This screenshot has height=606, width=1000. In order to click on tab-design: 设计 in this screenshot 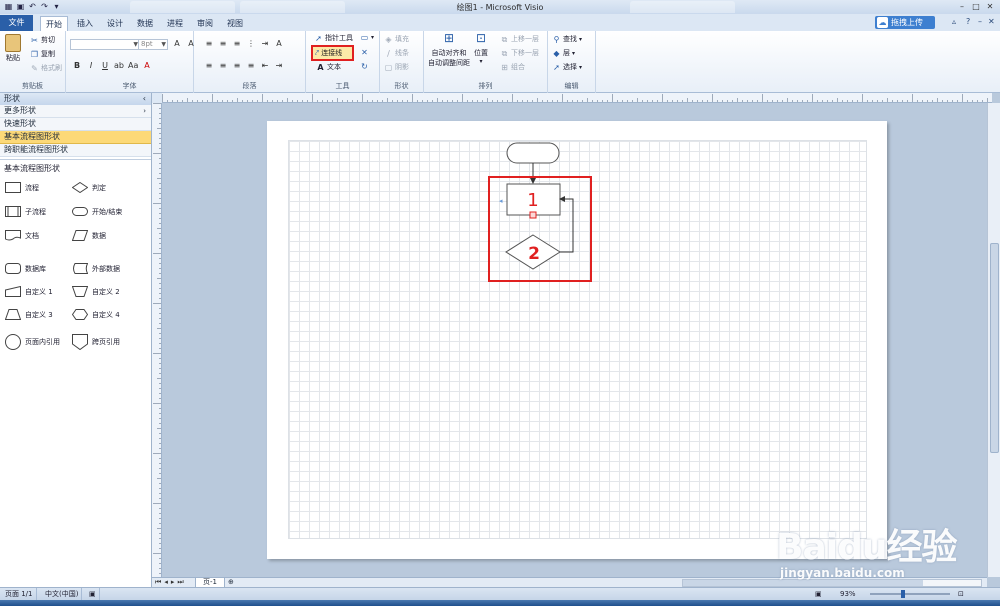, I will do `click(115, 23)`.